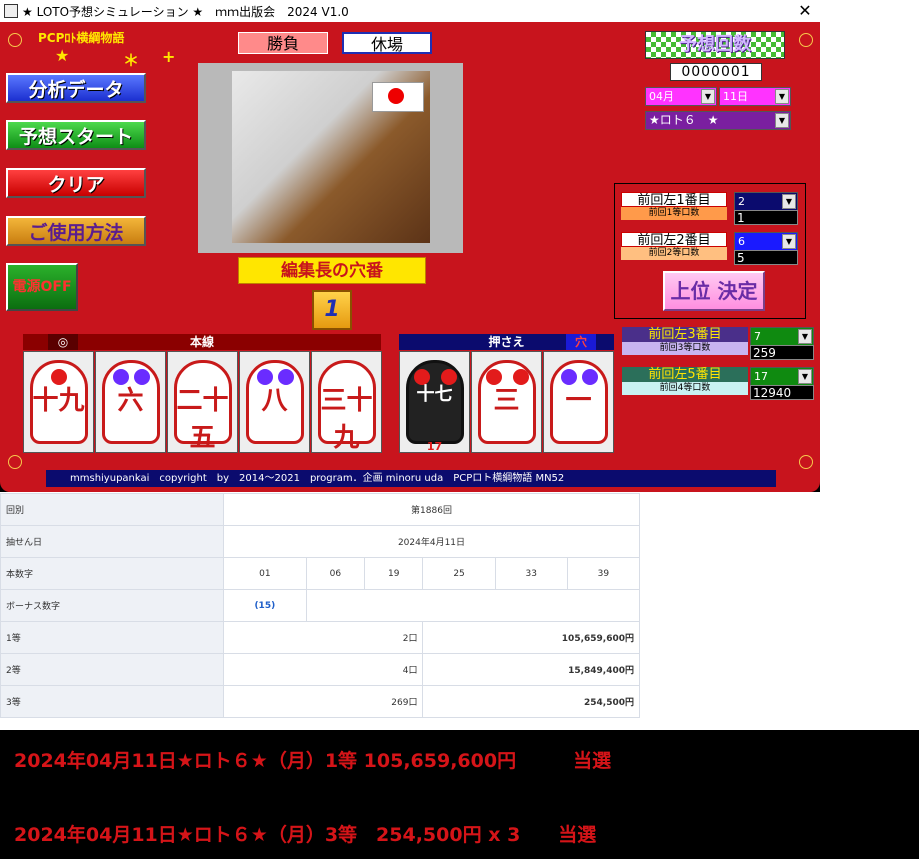 Image resolution: width=919 pixels, height=859 pixels. Describe the element at coordinates (473, 605) in the screenshot. I see `empty-cell` at that location.